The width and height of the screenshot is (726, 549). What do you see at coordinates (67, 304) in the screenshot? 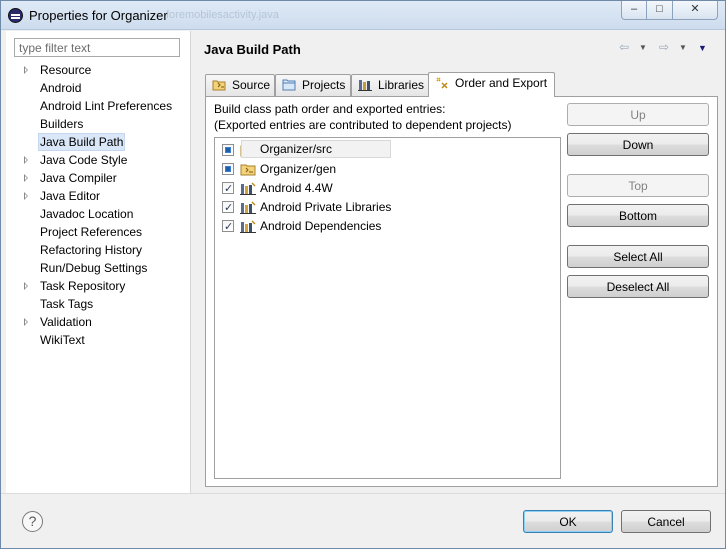
I see `tree-item-label: Task Tags` at bounding box center [67, 304].